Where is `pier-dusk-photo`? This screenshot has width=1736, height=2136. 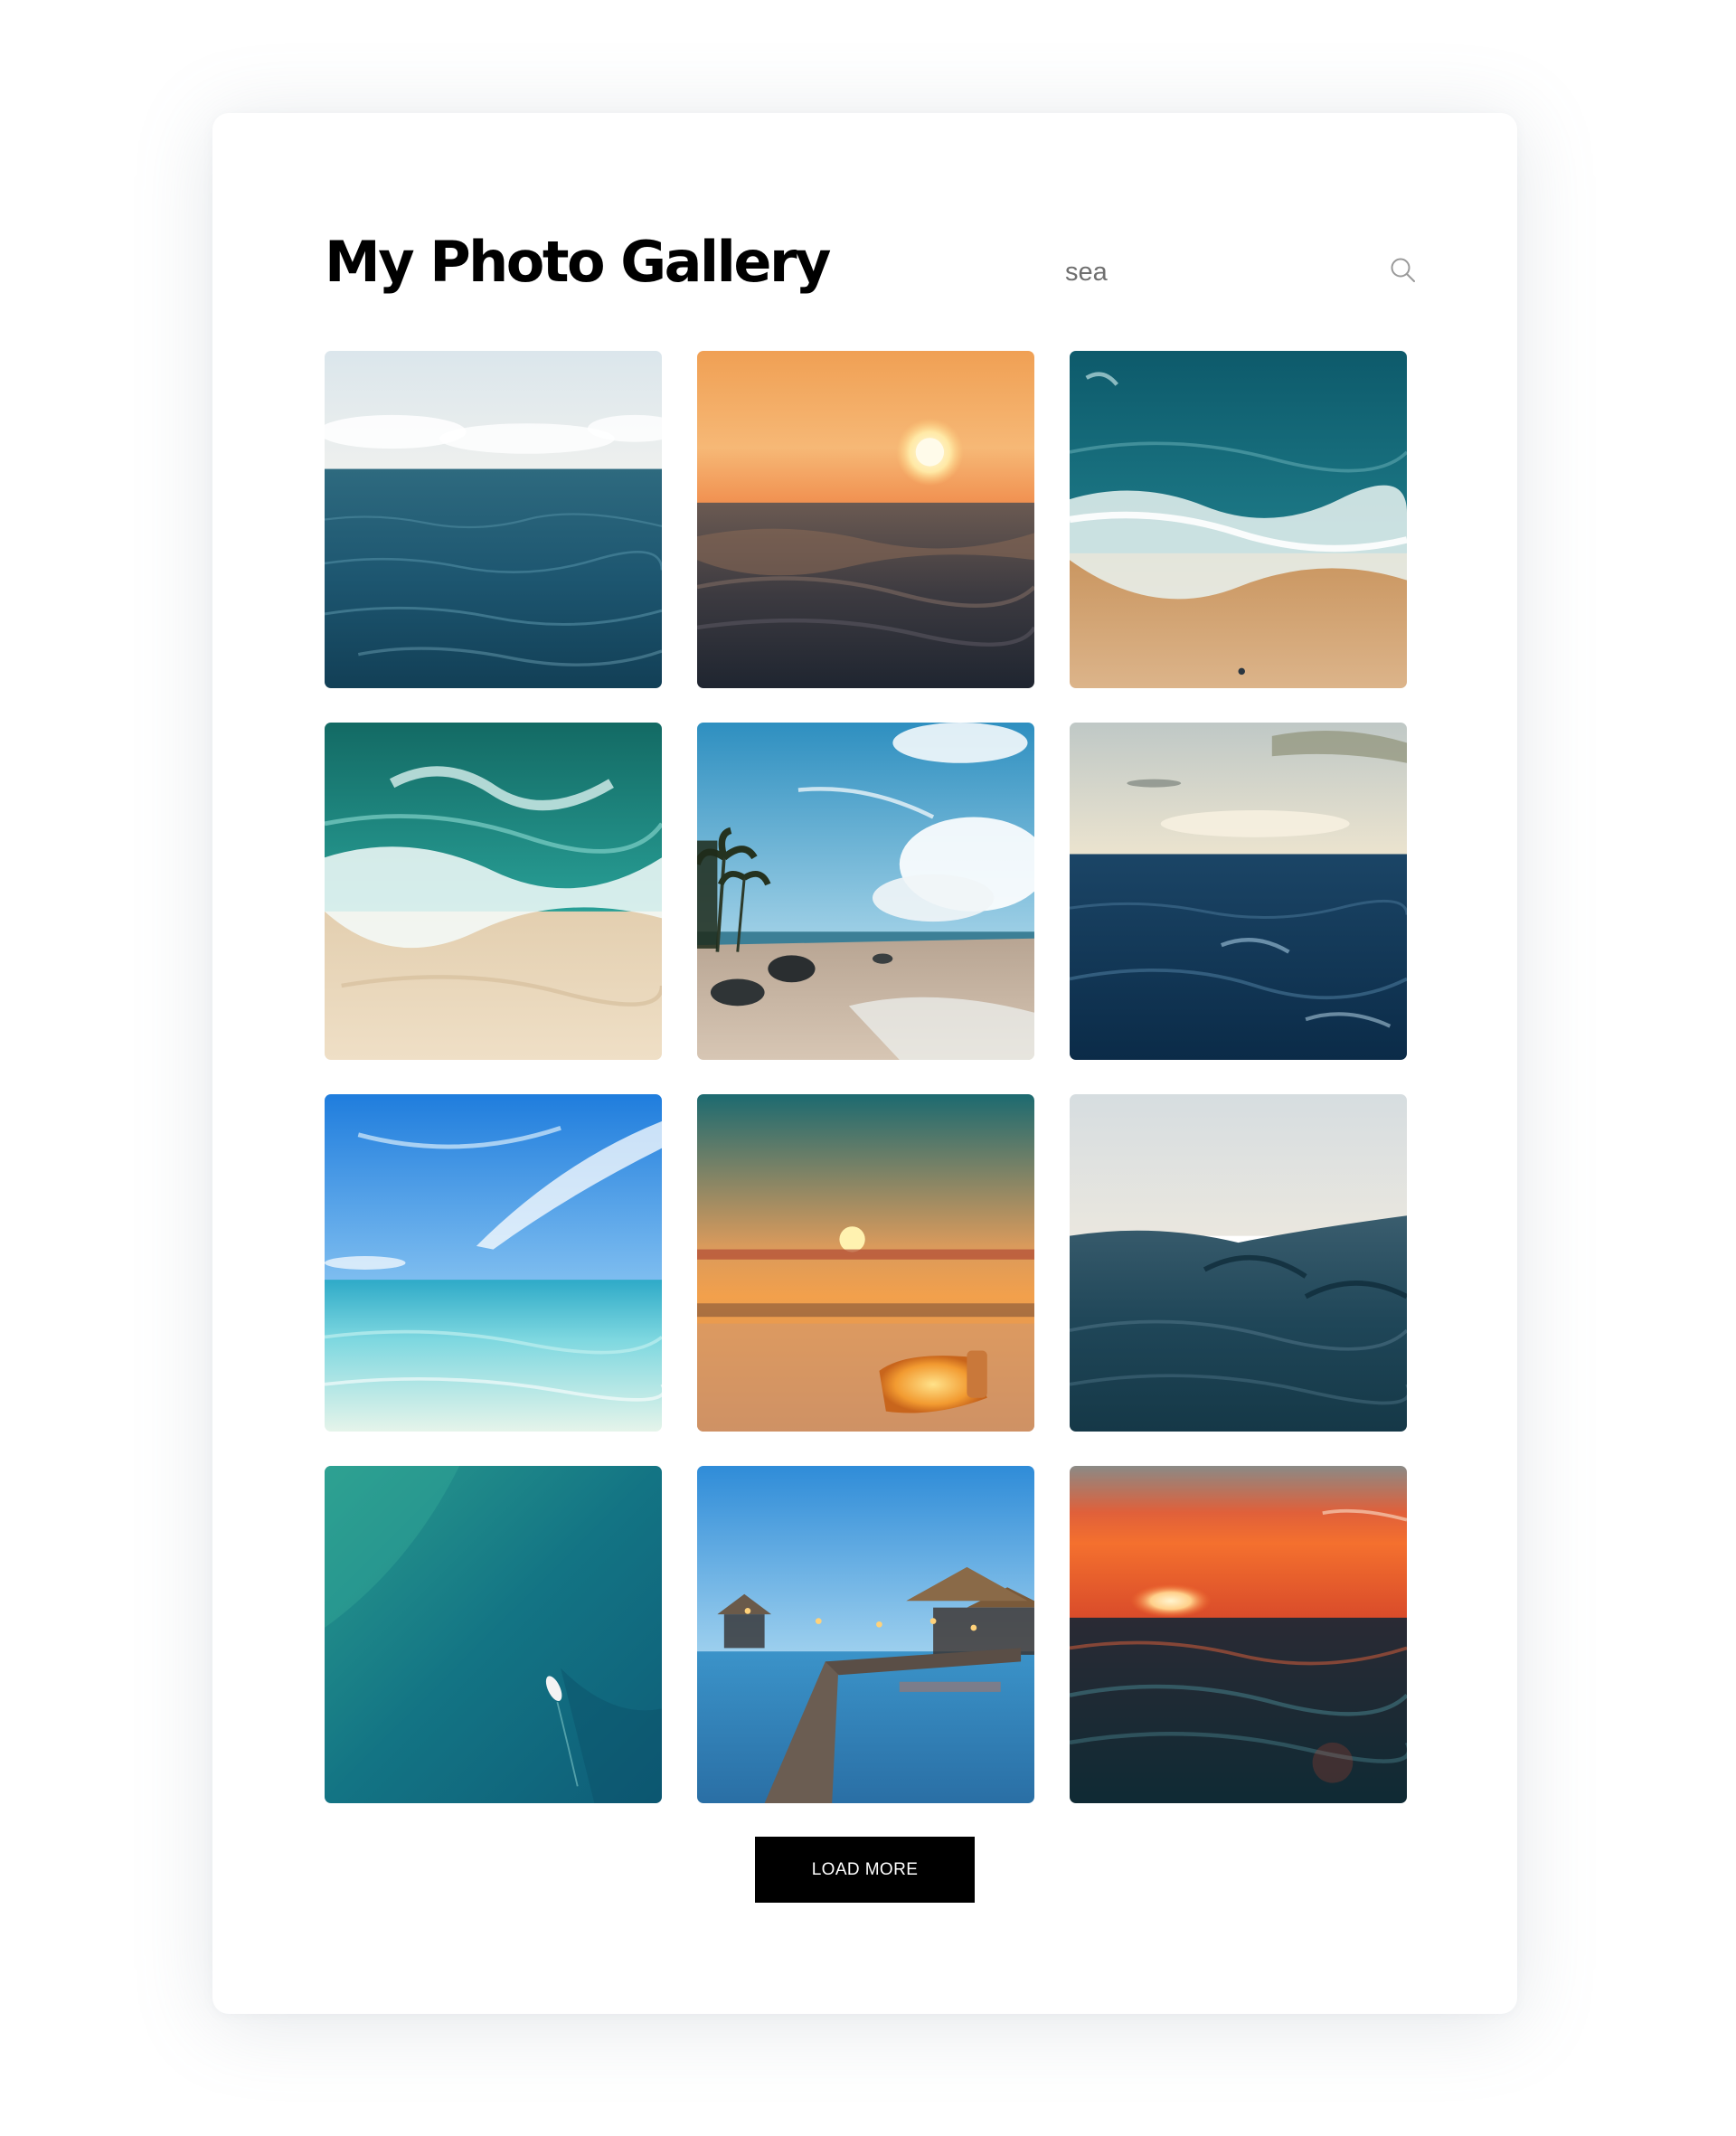 pier-dusk-photo is located at coordinates (866, 1634).